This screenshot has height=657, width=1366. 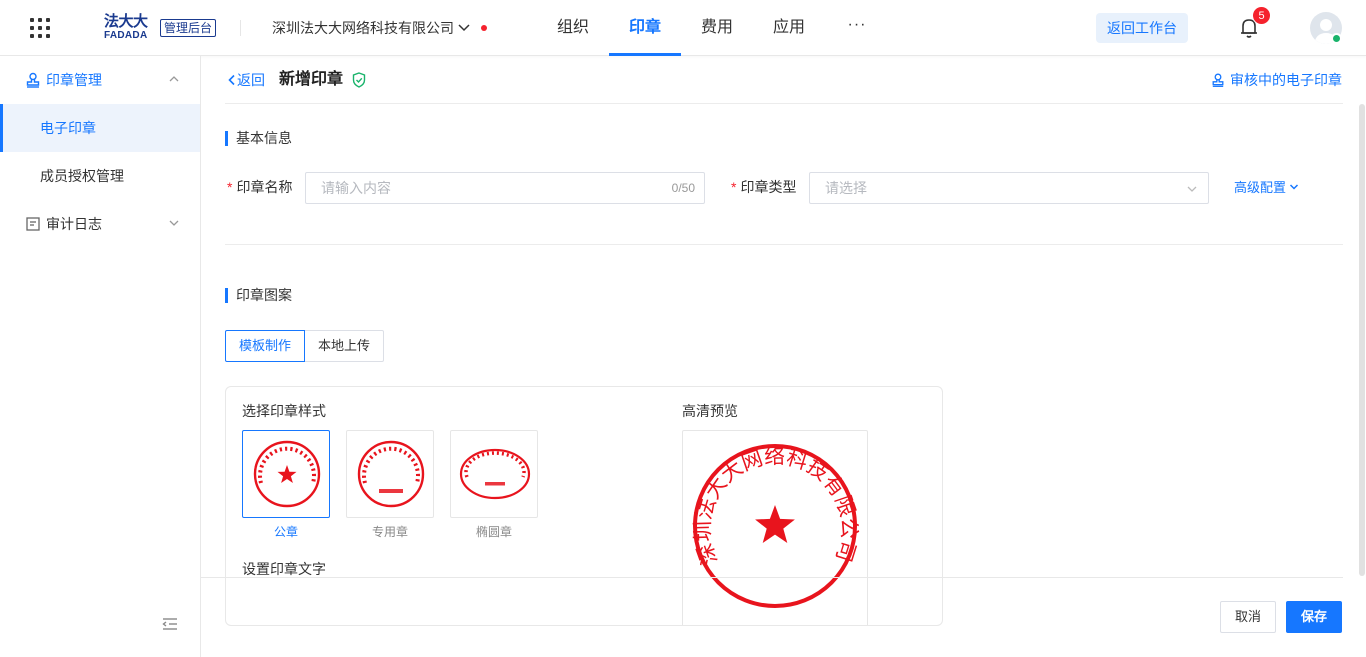 I want to click on seal-type-select-input, so click(x=1009, y=188).